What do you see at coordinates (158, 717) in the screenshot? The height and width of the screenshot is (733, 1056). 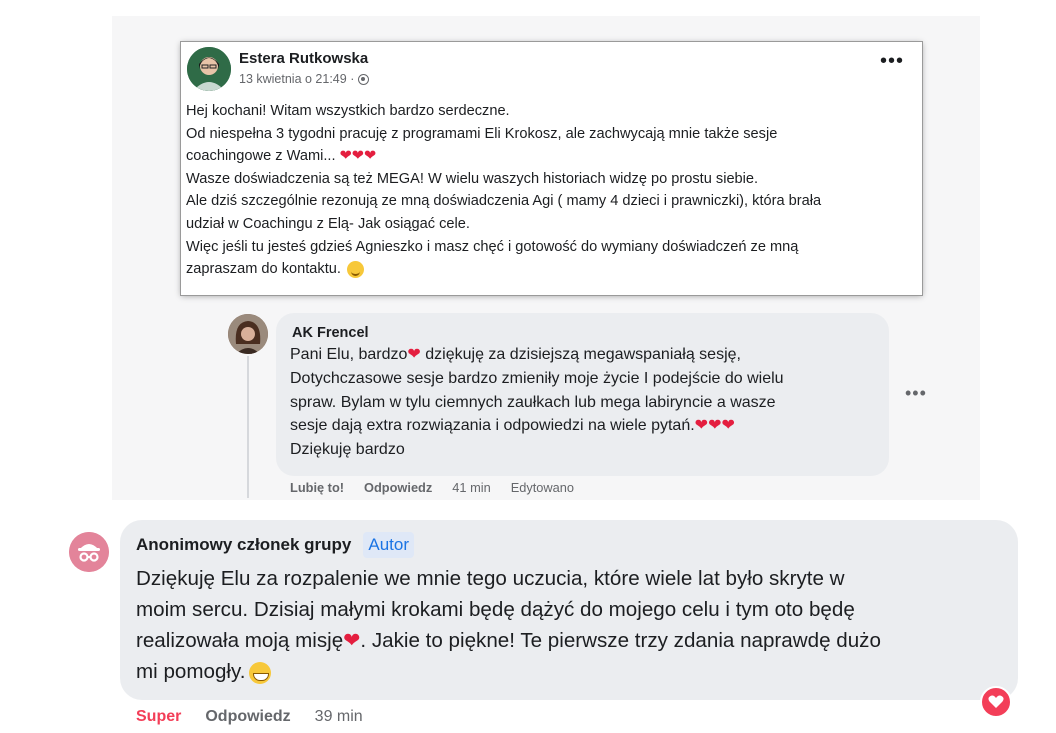 I see `super-reaction-button: Super` at bounding box center [158, 717].